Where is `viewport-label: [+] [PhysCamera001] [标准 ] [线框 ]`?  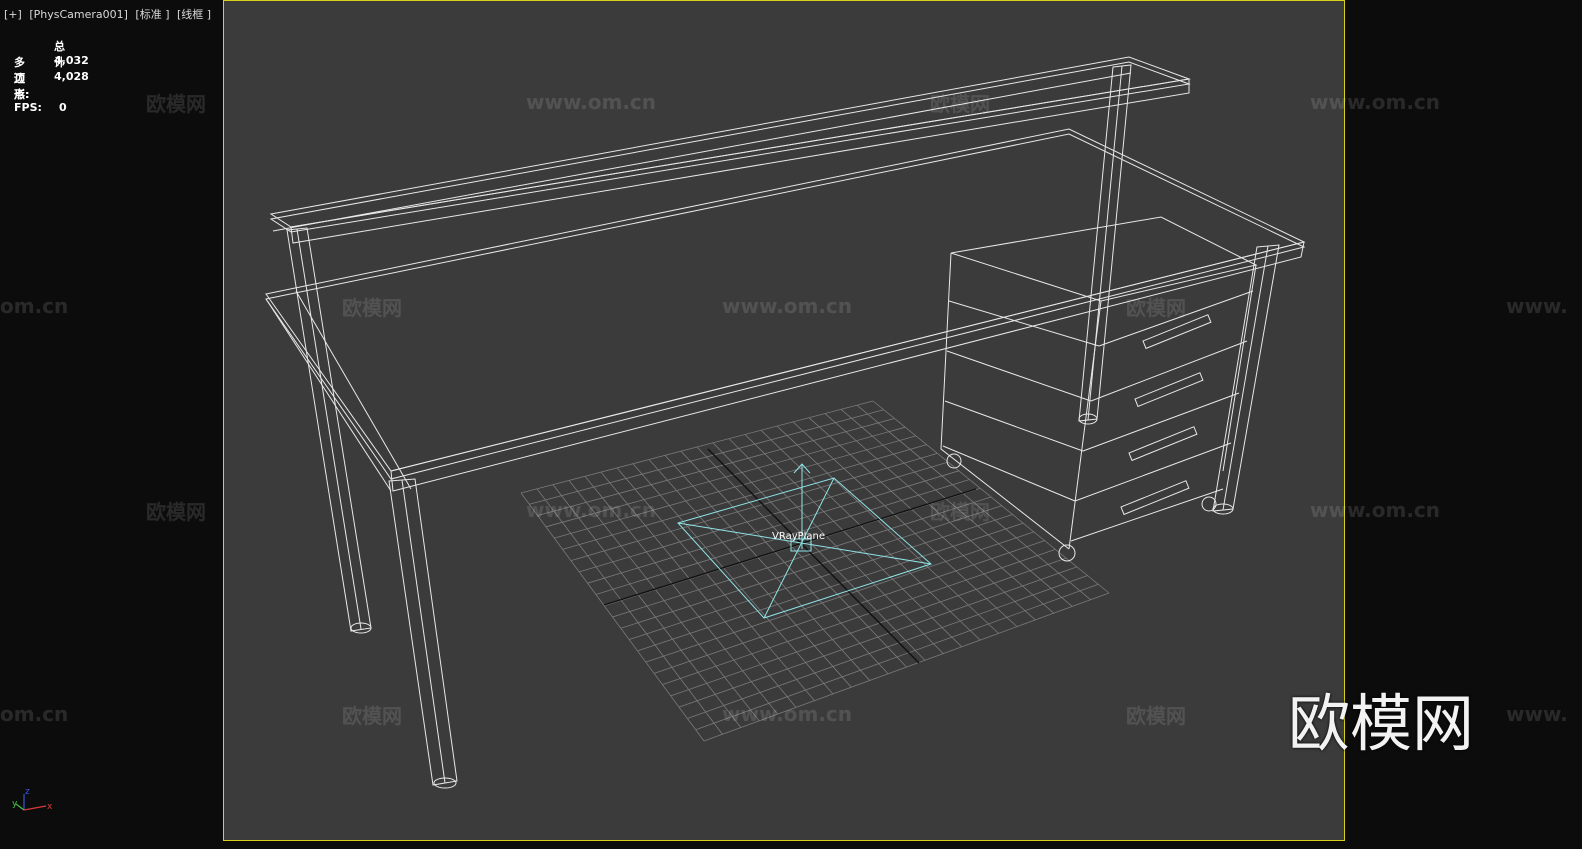
viewport-label: [+] [PhysCamera001] [标准 ] [线框 ] is located at coordinates (109, 14).